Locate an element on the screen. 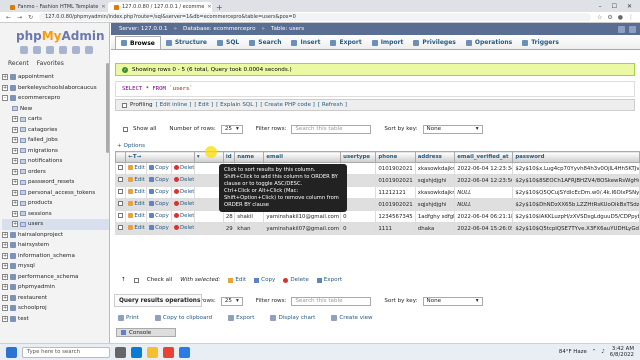  column-header-email-verified-at: email_verified_at is located at coordinates (484, 157).